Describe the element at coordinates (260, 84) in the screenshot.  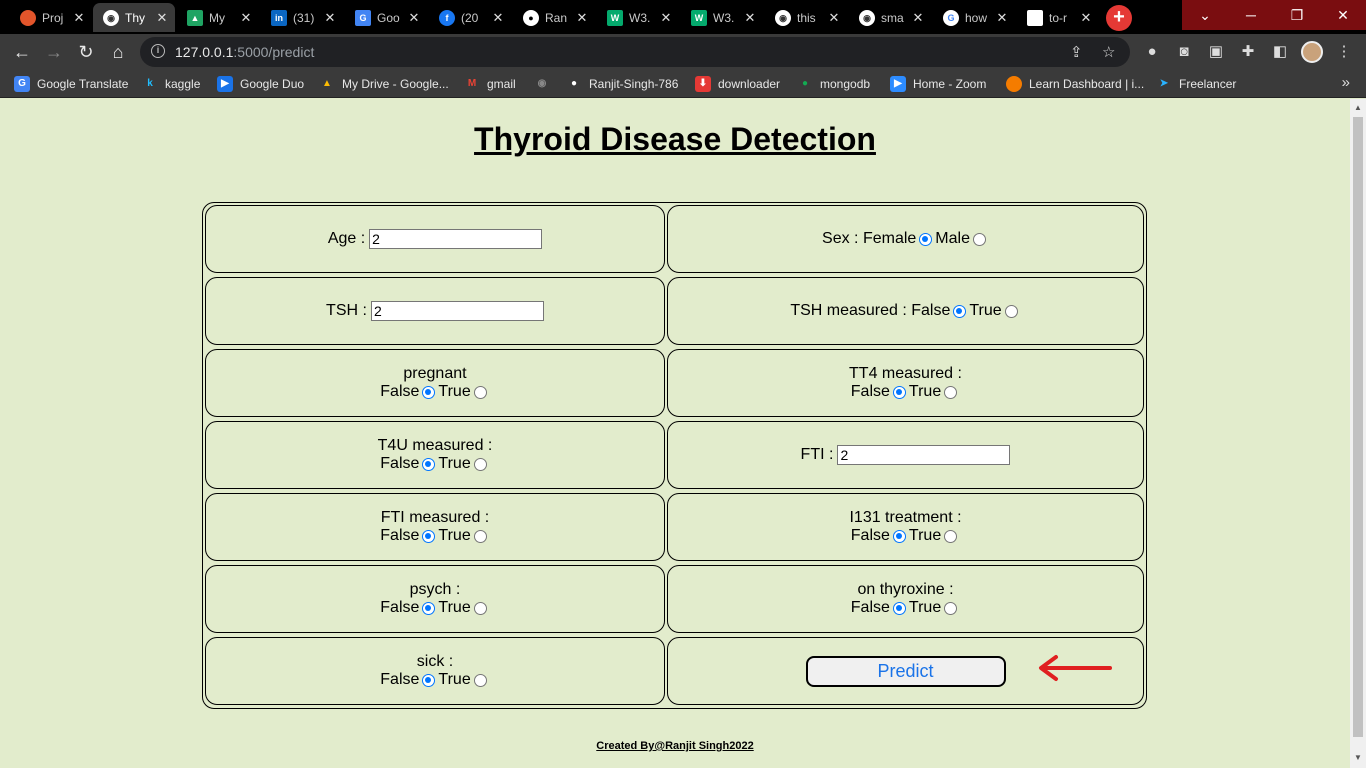
I see `bookmark-google-duo: ▶ Google Duo` at that location.